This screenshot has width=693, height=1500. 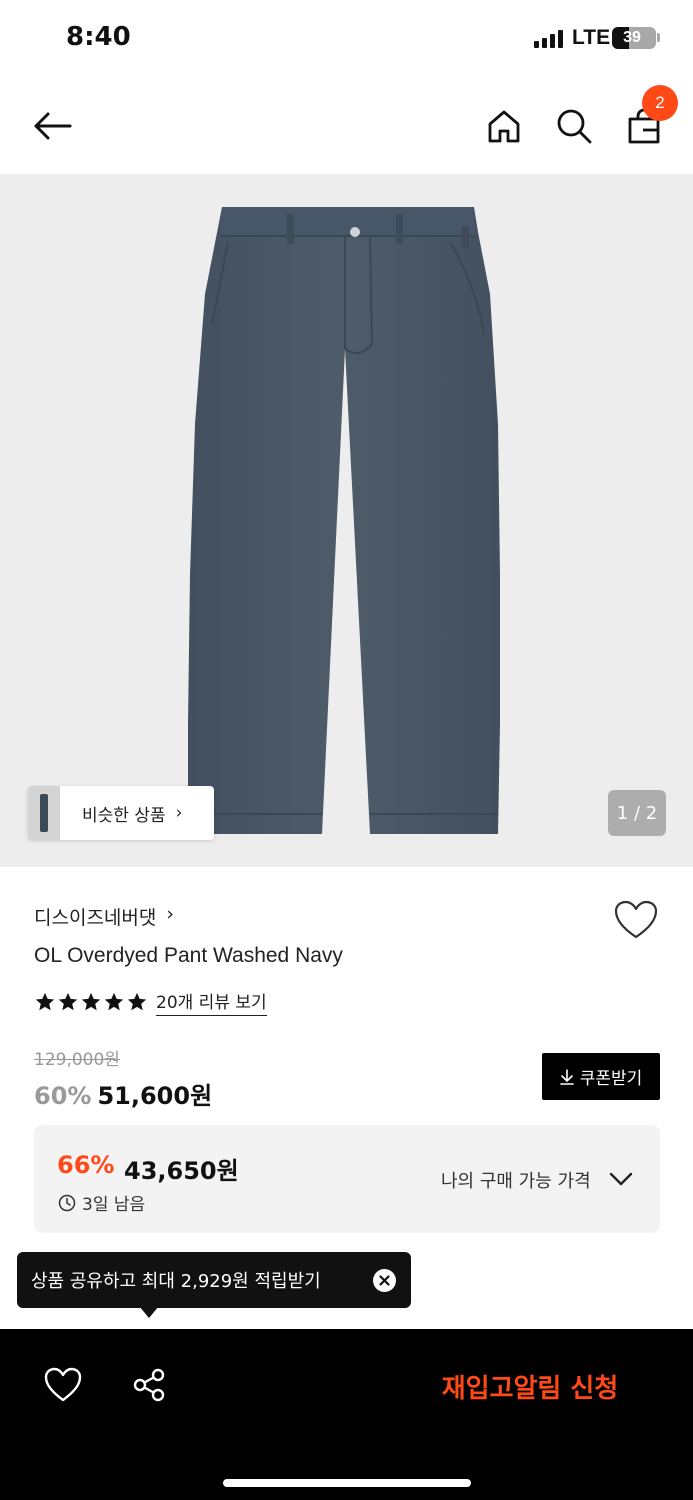 What do you see at coordinates (95, 918) in the screenshot?
I see `brand-name: 디스이즈네버댓` at bounding box center [95, 918].